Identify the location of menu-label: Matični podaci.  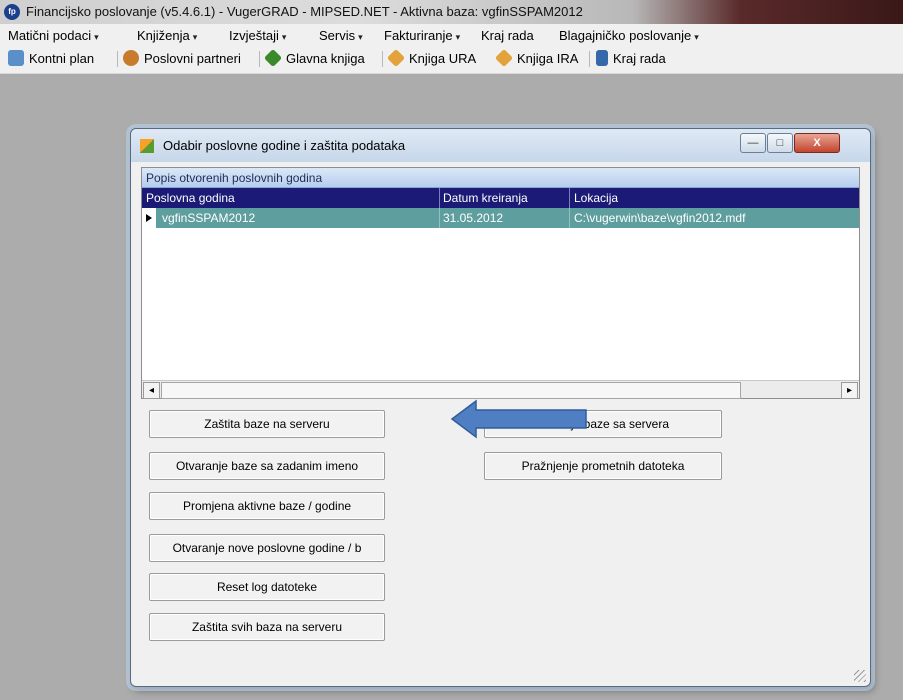
(50, 35).